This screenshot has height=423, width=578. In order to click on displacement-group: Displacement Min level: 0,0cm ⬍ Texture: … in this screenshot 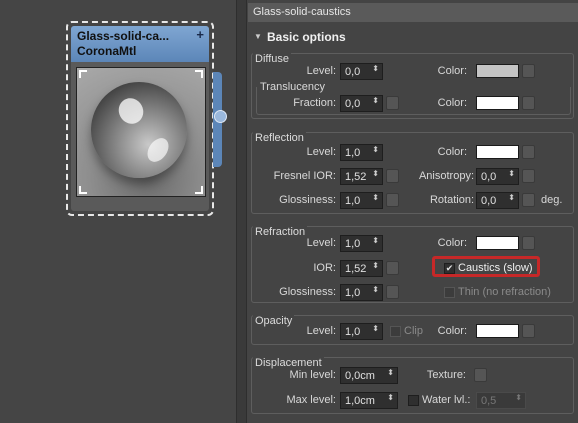, I will do `click(412, 385)`.